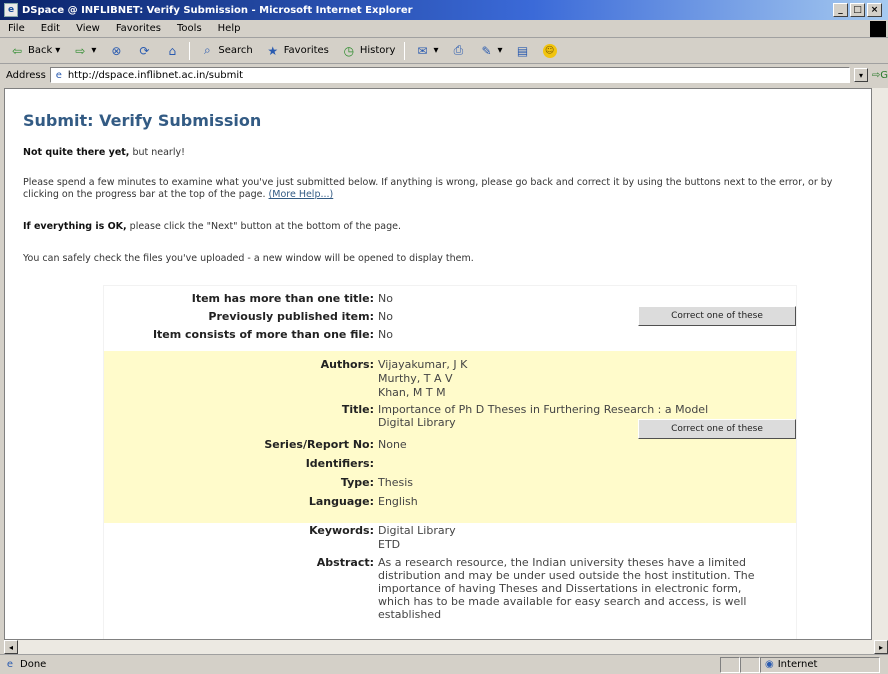 The width and height of the screenshot is (888, 674). What do you see at coordinates (769, 664) in the screenshot?
I see `globe-icon: ◉` at bounding box center [769, 664].